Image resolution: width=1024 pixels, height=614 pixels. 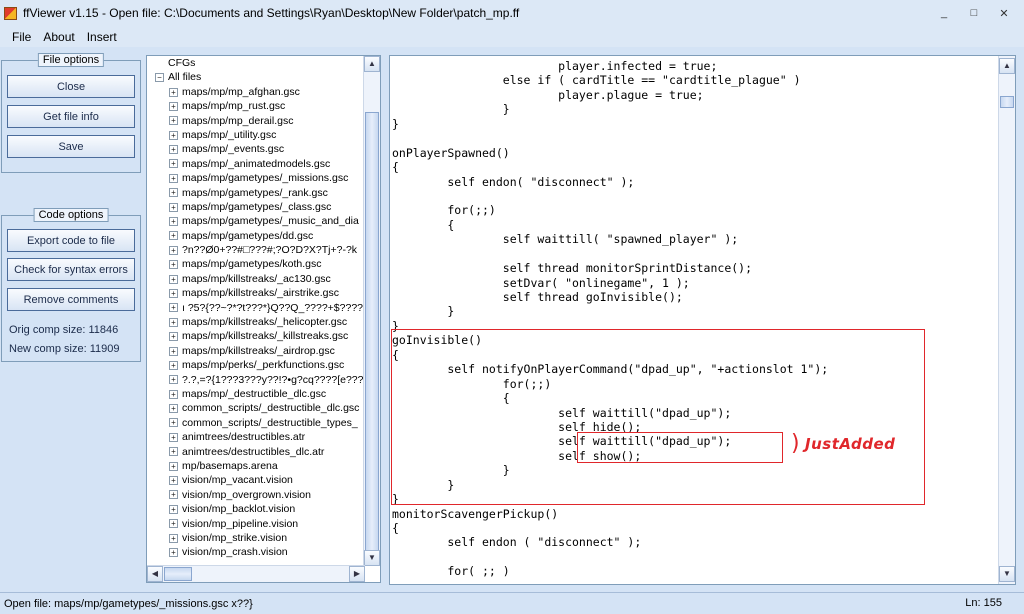 I want to click on tree-vertical-scrollbar: ▲ ▼, so click(x=371, y=311).